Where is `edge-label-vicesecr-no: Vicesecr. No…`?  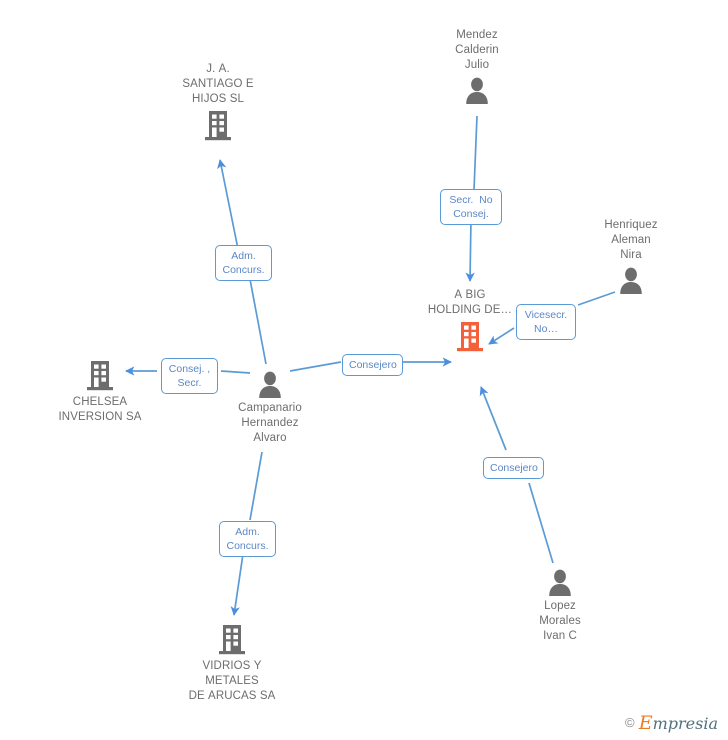 edge-label-vicesecr-no: Vicesecr. No… is located at coordinates (546, 322).